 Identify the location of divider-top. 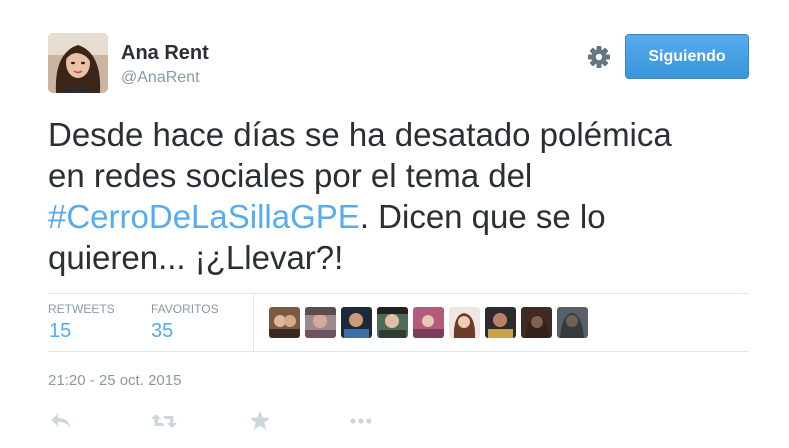
(398, 293).